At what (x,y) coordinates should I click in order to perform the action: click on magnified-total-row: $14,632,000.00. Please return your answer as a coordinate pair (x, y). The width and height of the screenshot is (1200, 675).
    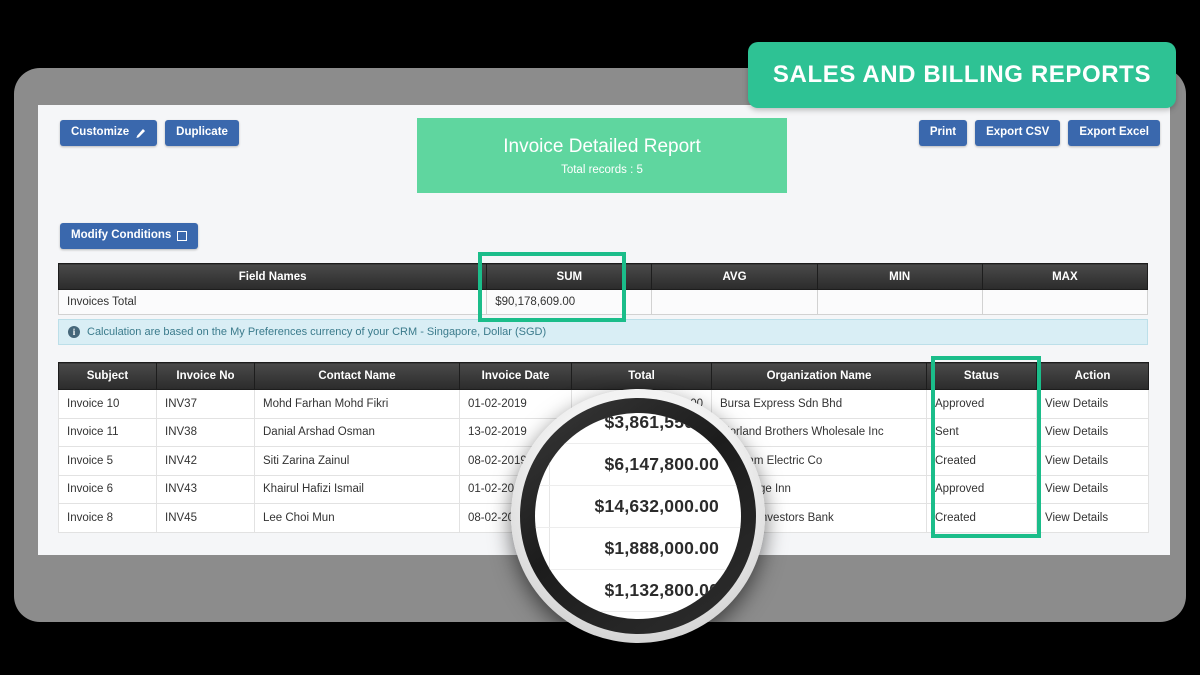
    Looking at the image, I should click on (638, 507).